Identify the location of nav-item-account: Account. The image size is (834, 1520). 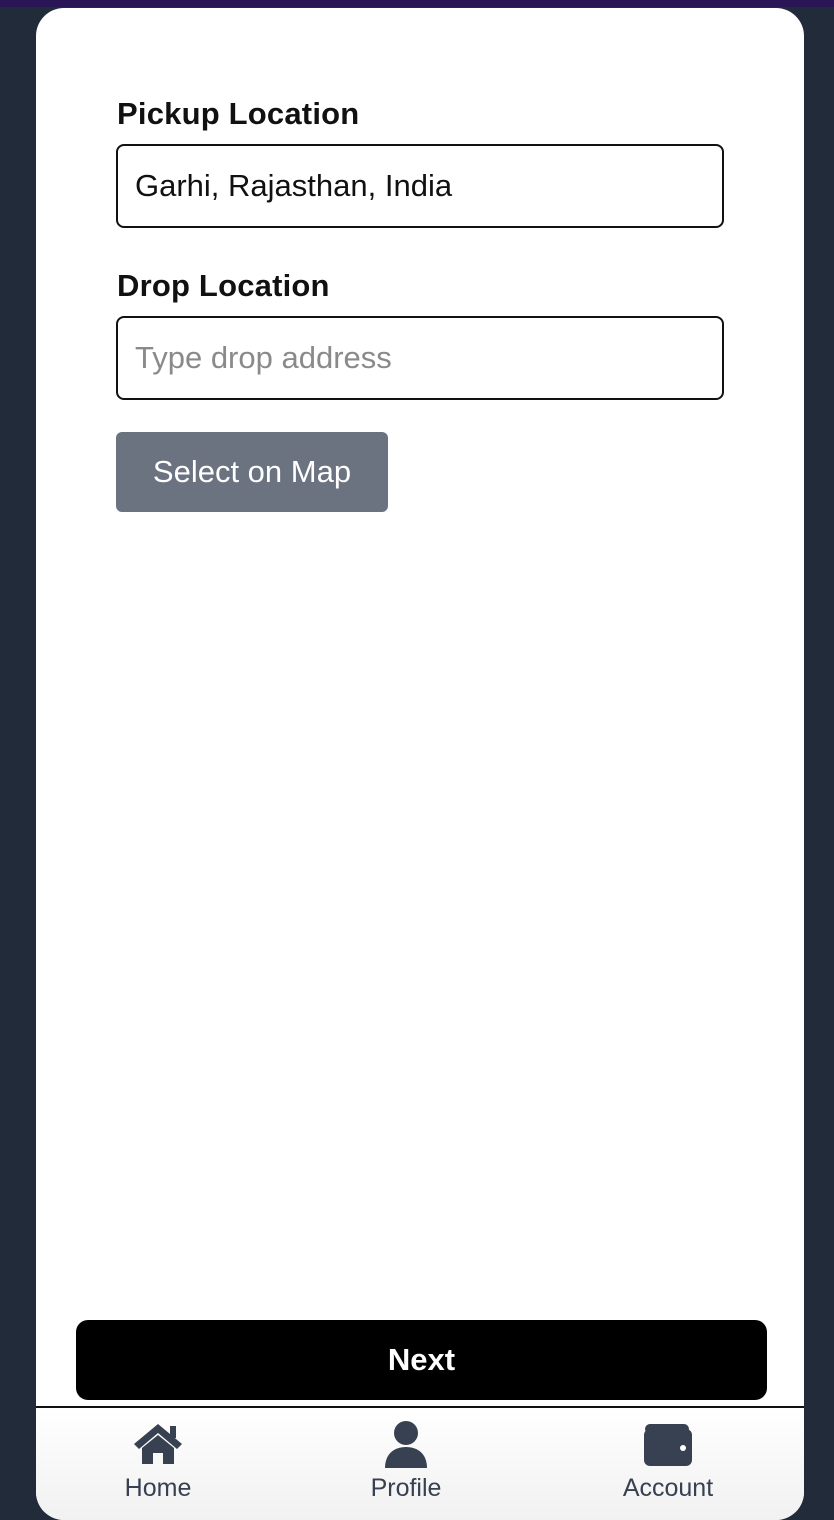
(668, 1465).